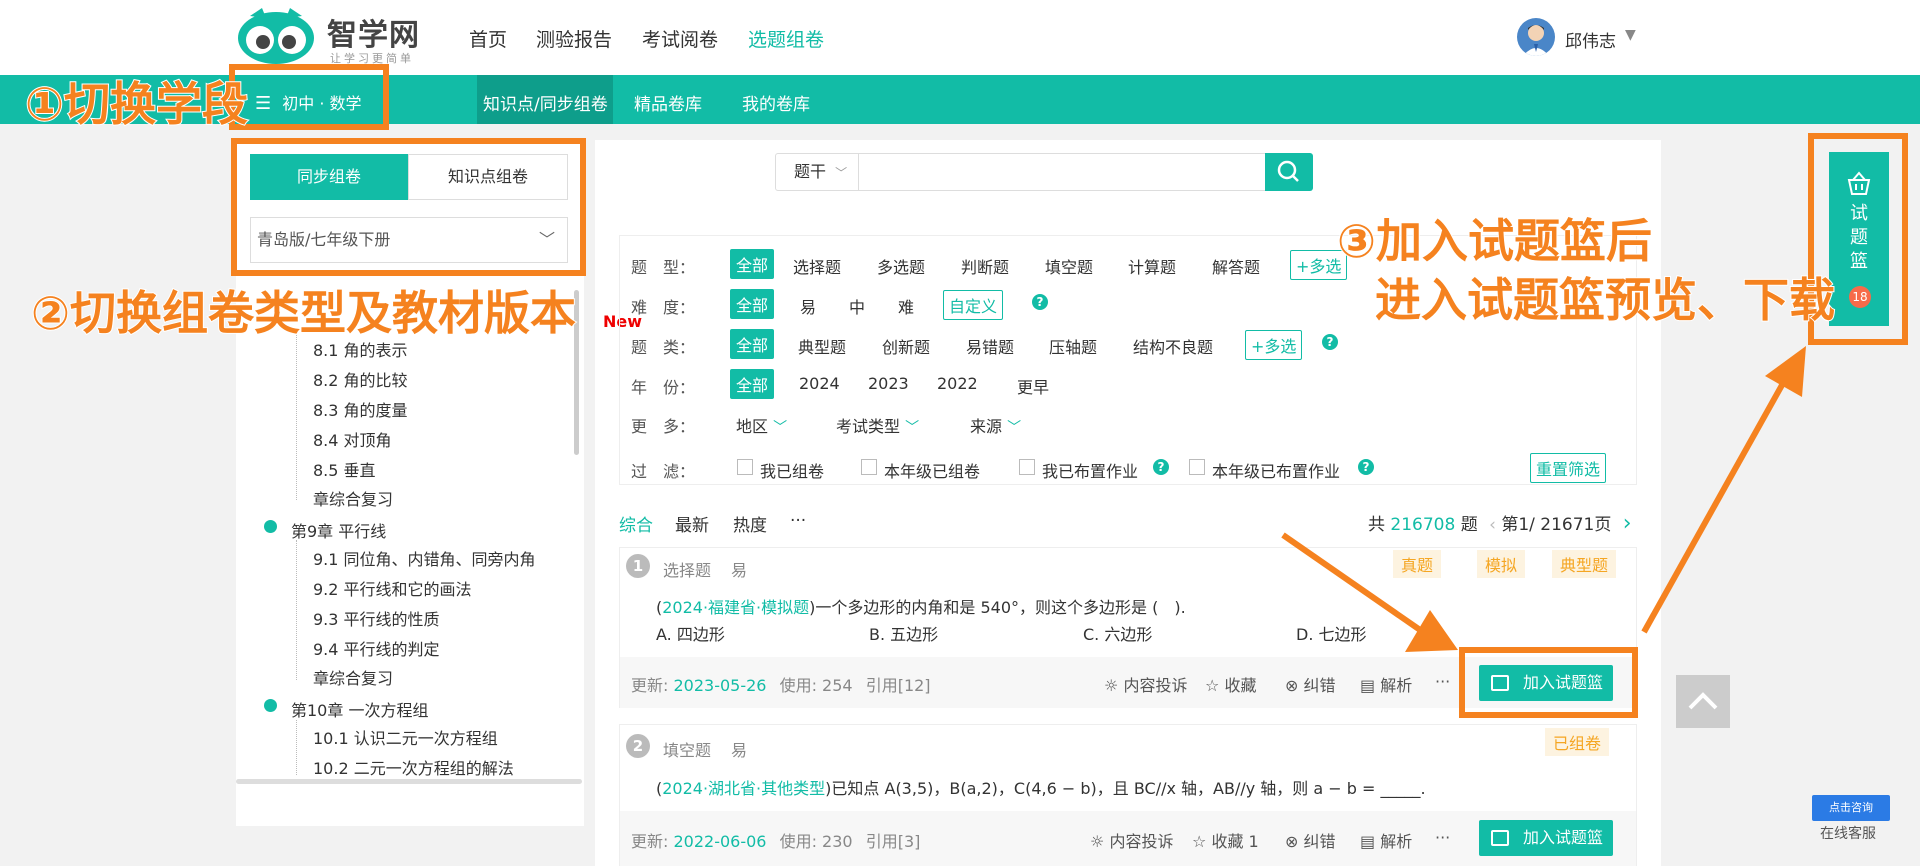 The width and height of the screenshot is (1920, 866). What do you see at coordinates (1543, 499) in the screenshot?
I see `annotation-arrows` at bounding box center [1543, 499].